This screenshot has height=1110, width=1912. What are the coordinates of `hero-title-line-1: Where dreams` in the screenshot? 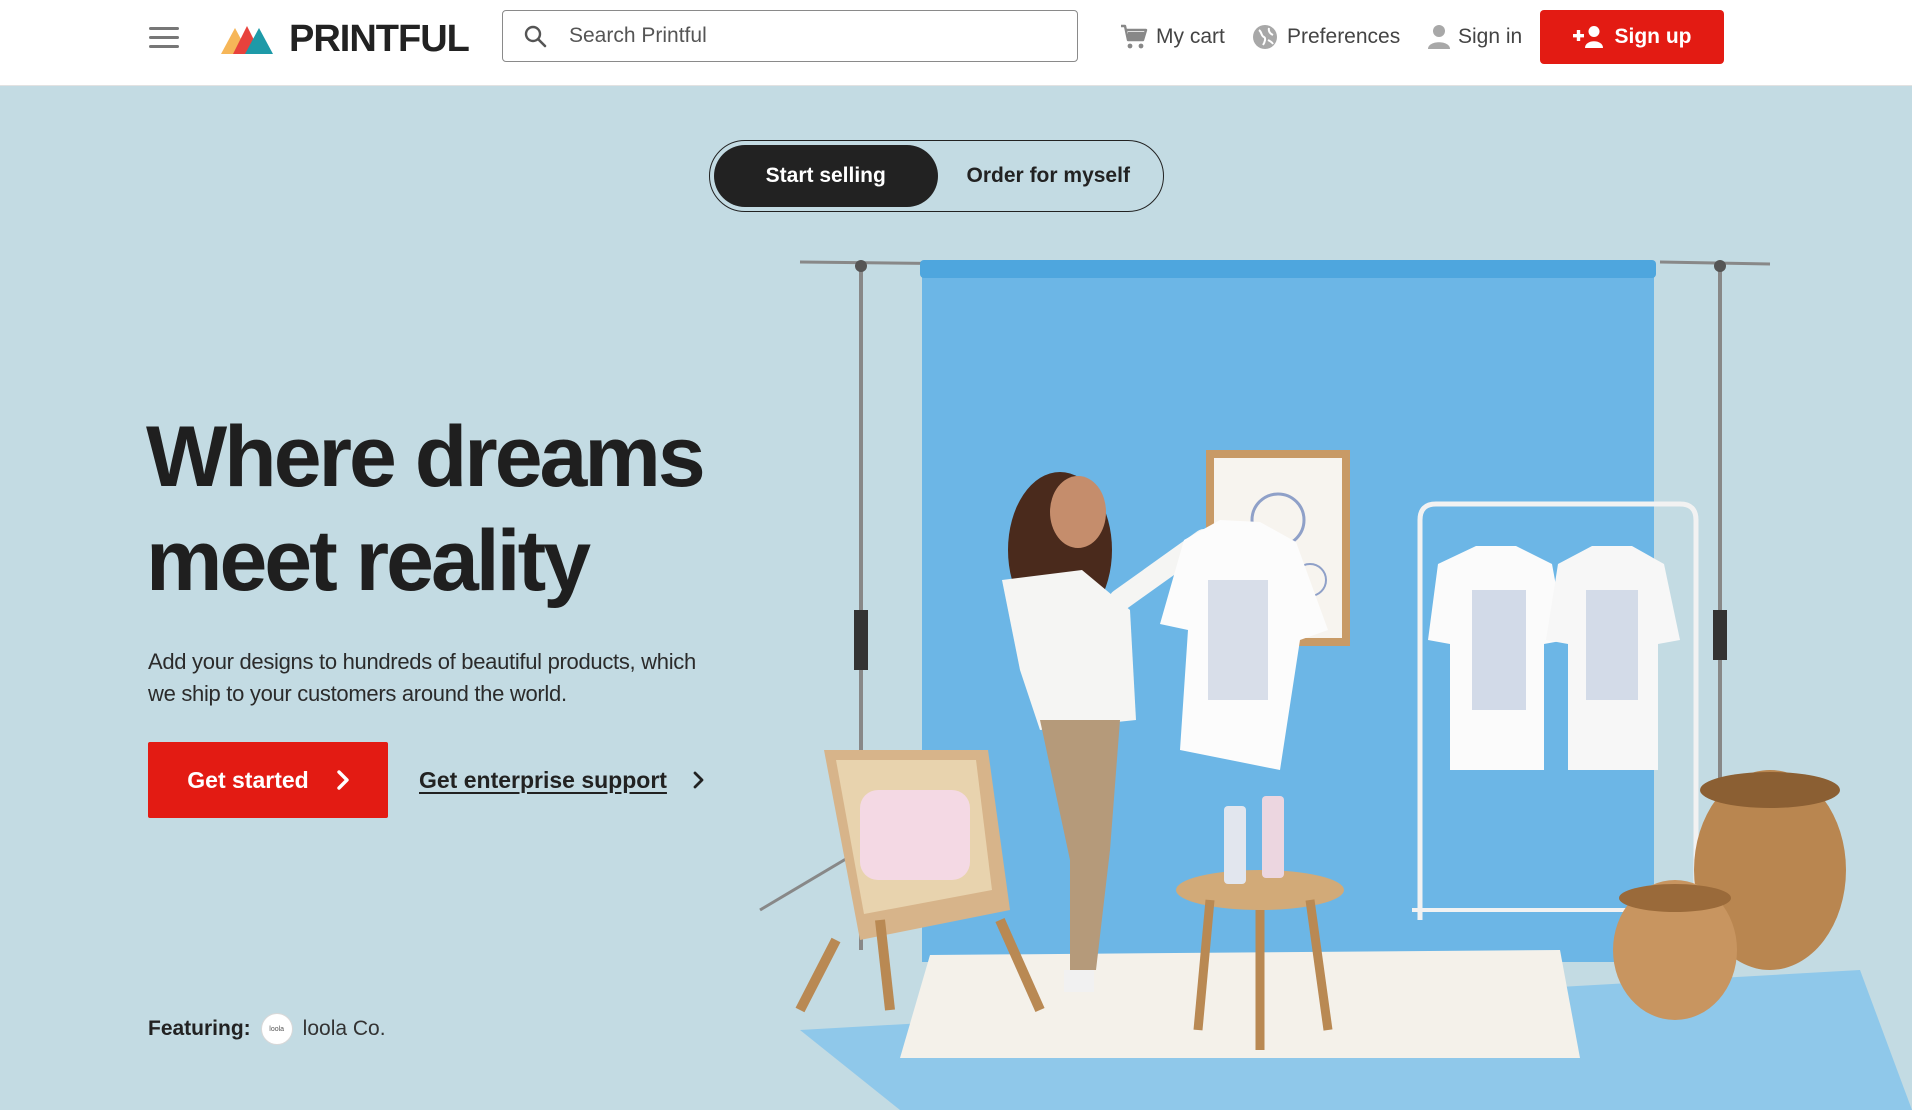 It's located at (426, 457).